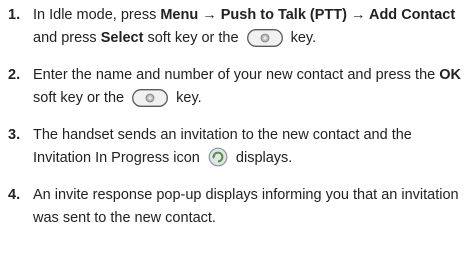 This screenshot has width=473, height=253. What do you see at coordinates (67, 38) in the screenshot?
I see `text-run: and press` at bounding box center [67, 38].